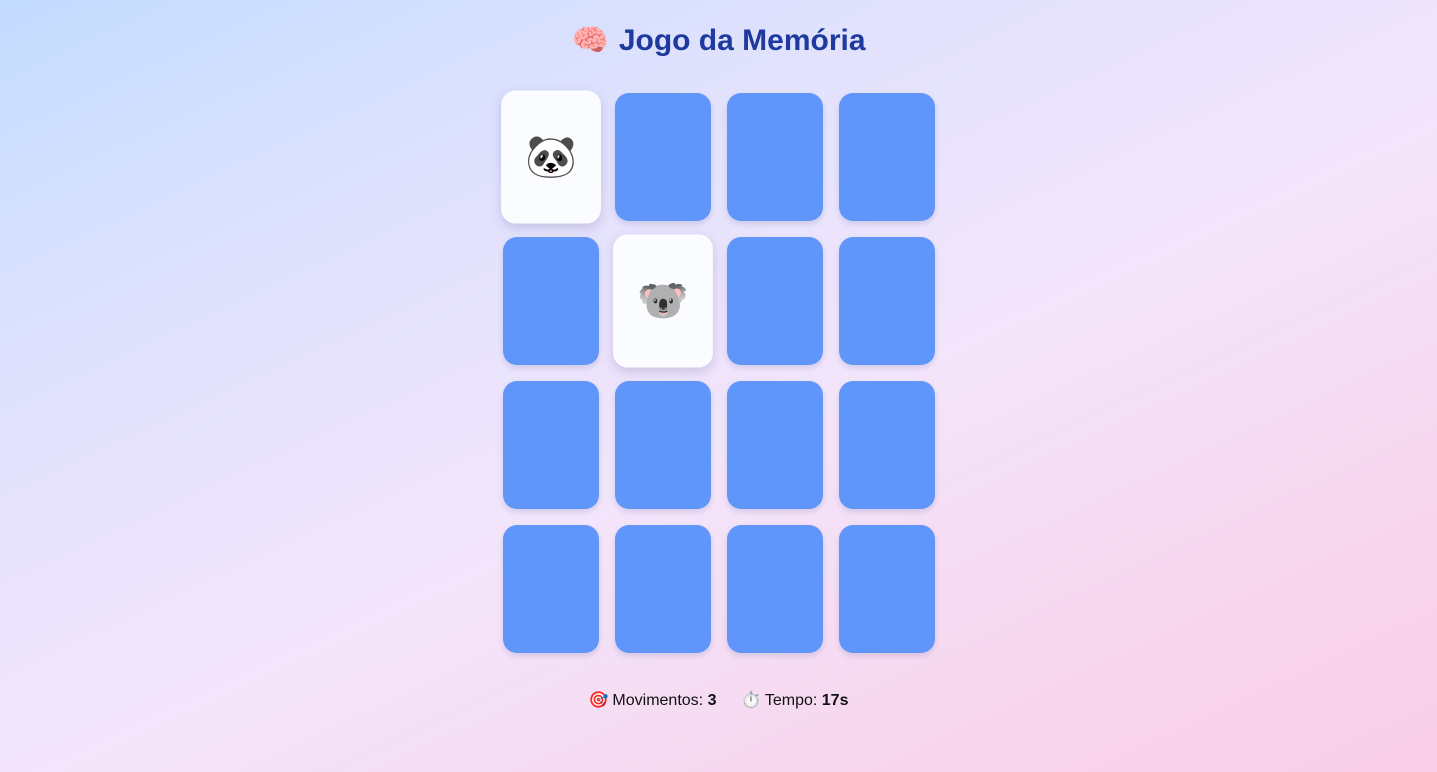 The height and width of the screenshot is (772, 1437). I want to click on time-stat: ⏱️ Tempo: 17s, so click(795, 701).